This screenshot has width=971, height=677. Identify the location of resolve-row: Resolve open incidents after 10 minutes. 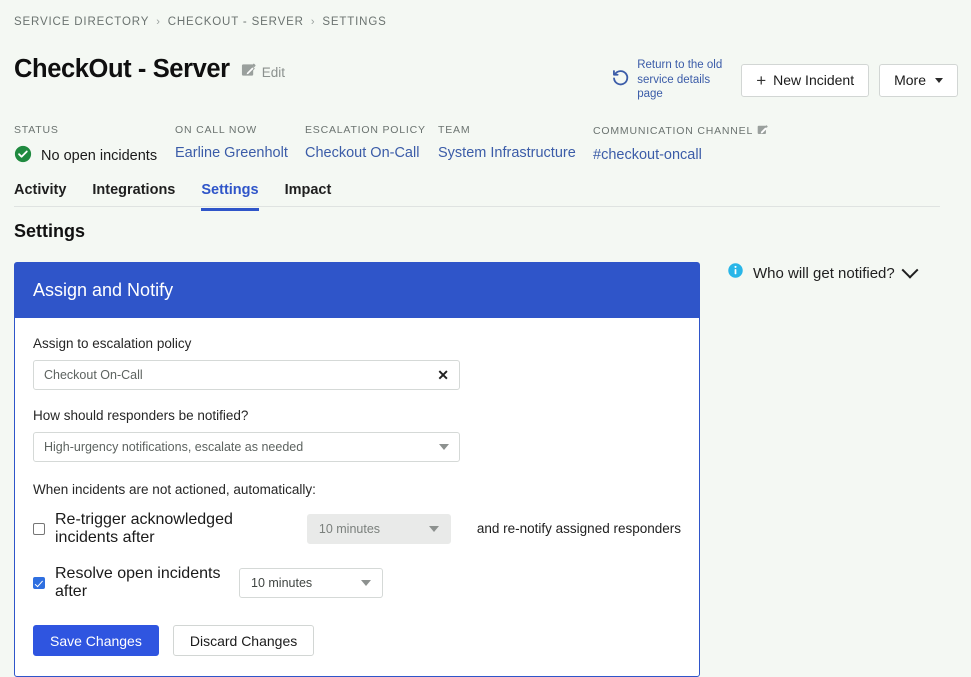
(357, 583).